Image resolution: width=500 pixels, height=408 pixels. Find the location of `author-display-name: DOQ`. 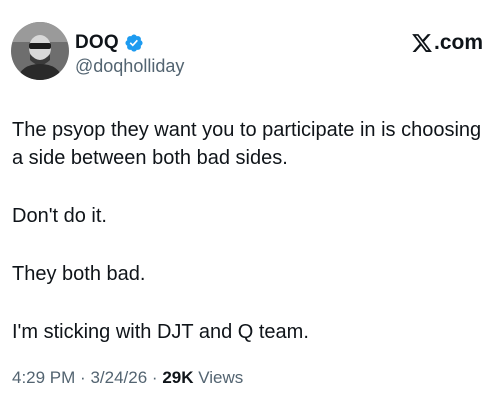

author-display-name: DOQ is located at coordinates (97, 43).